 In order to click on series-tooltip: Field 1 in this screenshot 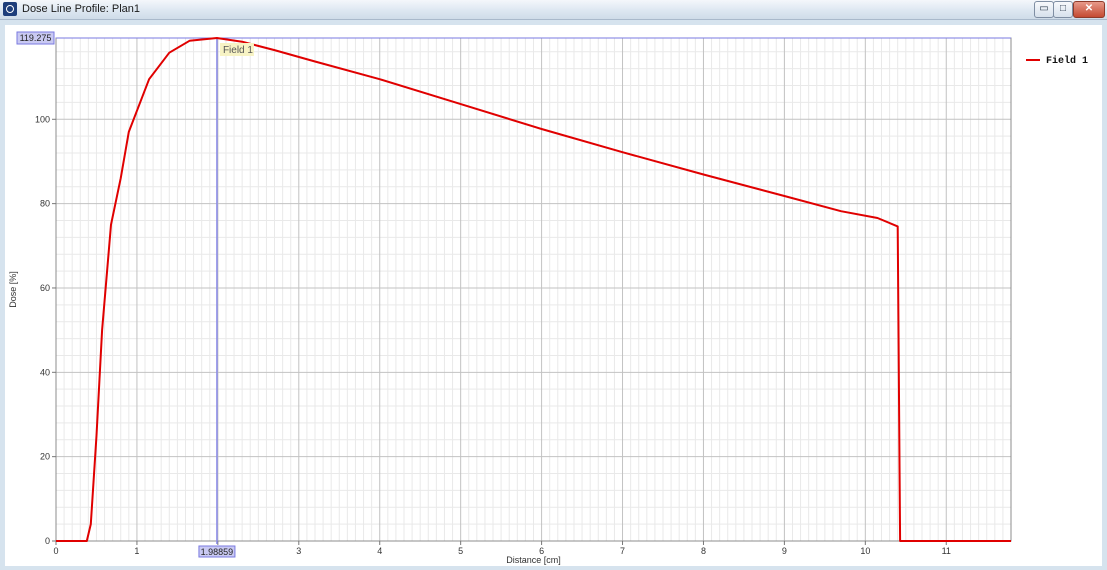, I will do `click(236, 49)`.